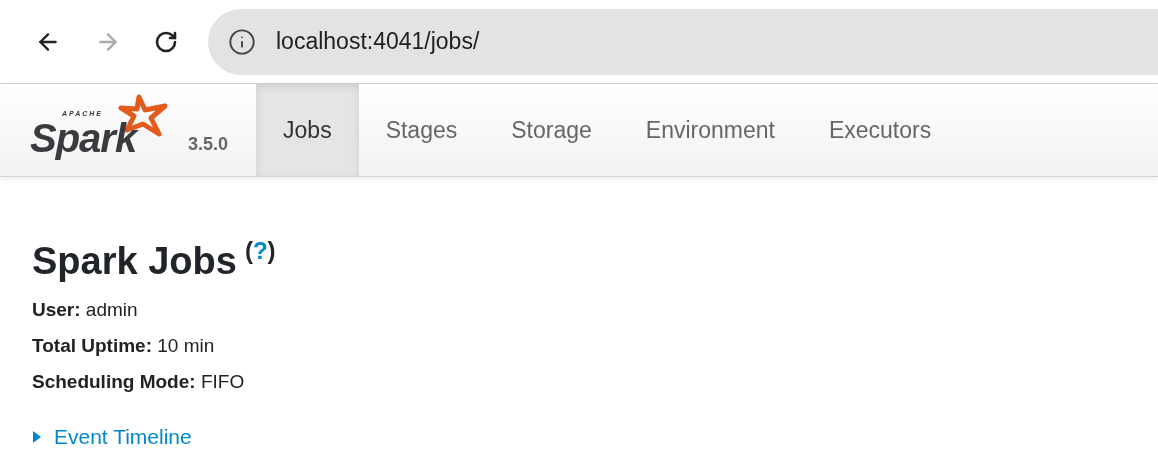 The image size is (1158, 474). What do you see at coordinates (242, 41) in the screenshot?
I see `info-icon` at bounding box center [242, 41].